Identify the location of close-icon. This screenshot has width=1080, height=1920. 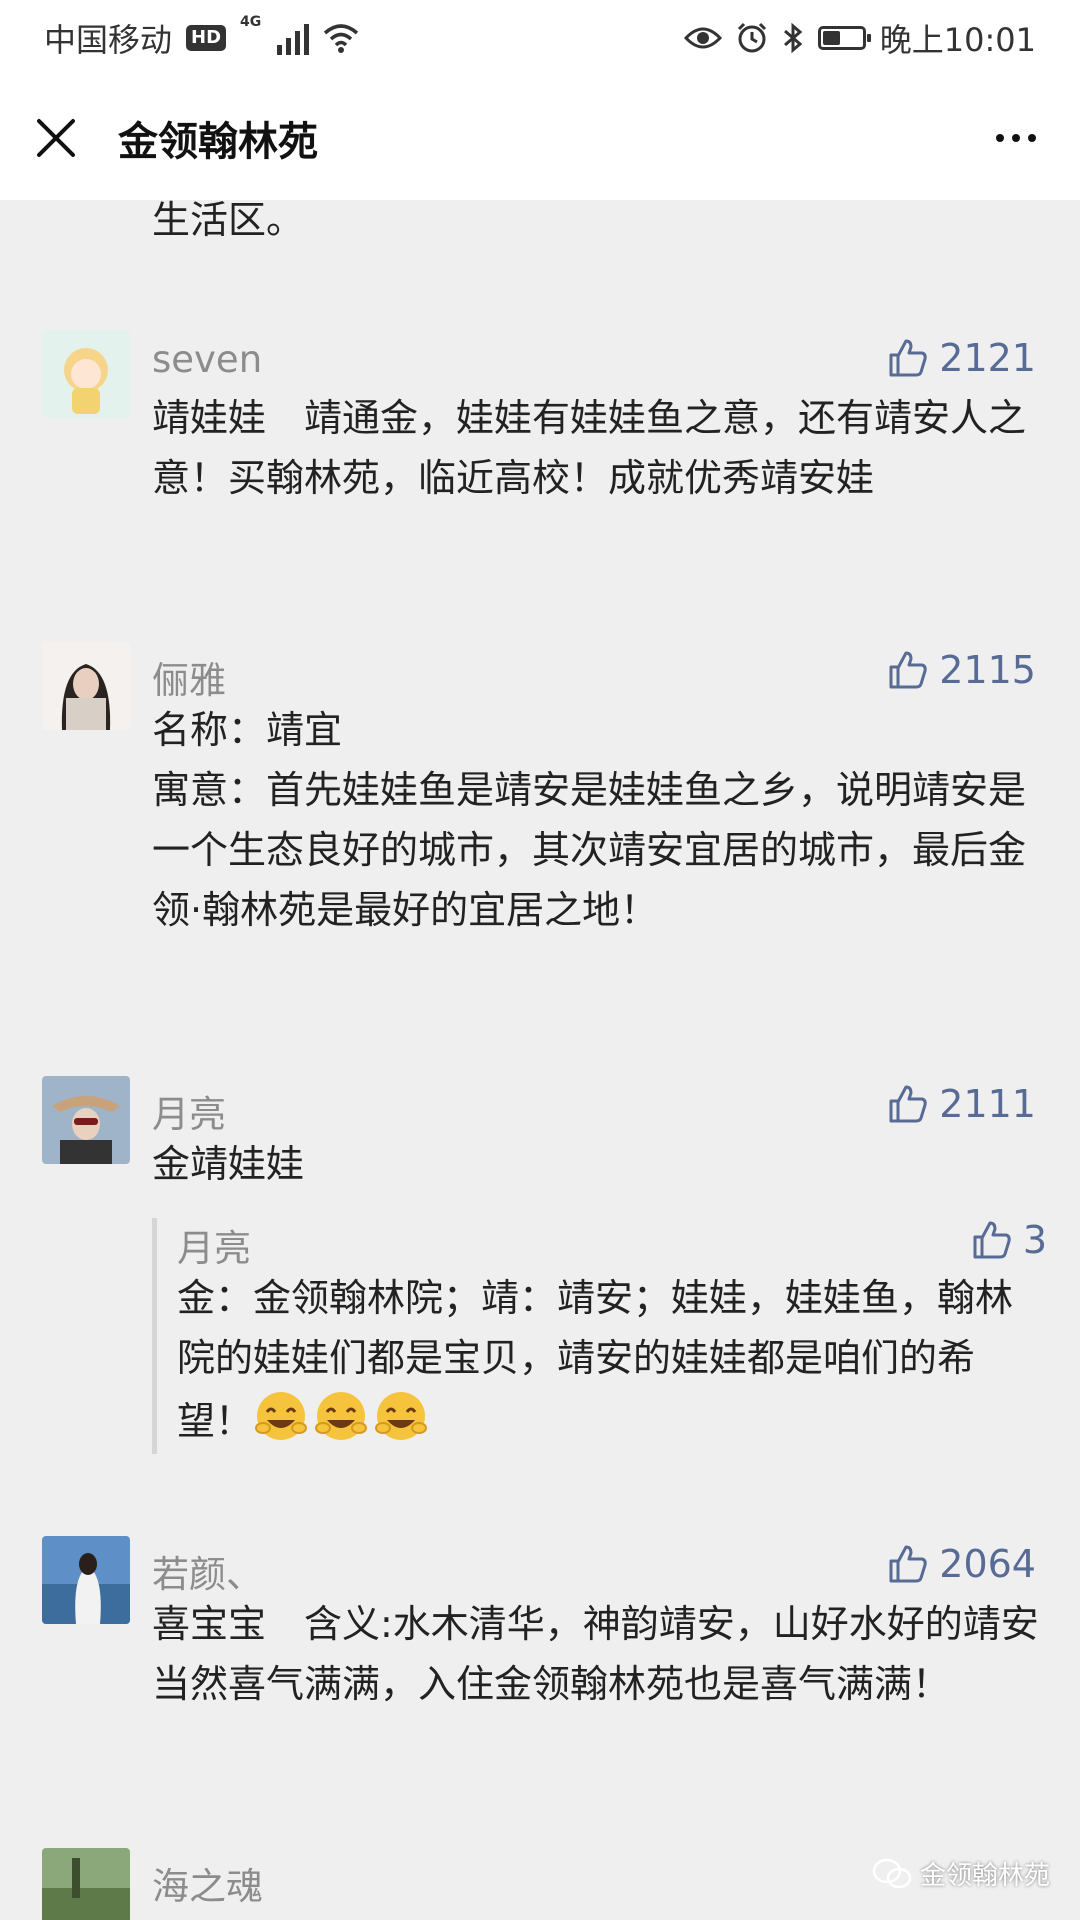
(56, 138).